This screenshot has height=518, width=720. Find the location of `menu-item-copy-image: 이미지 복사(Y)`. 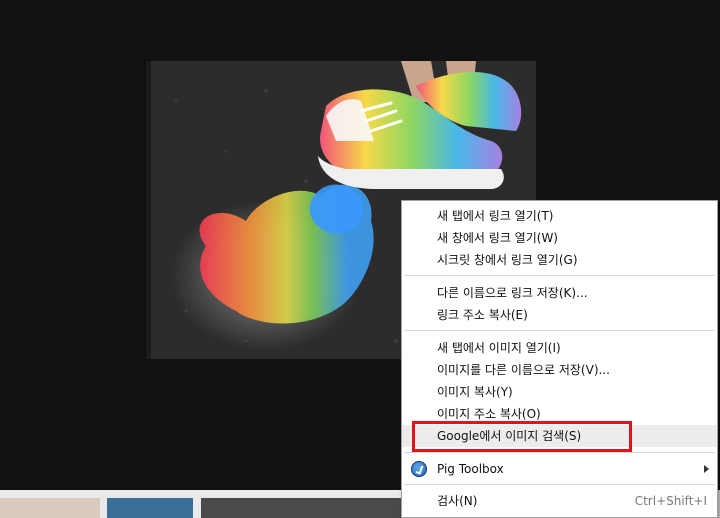

menu-item-copy-image: 이미지 복사(Y) is located at coordinates (559, 392).